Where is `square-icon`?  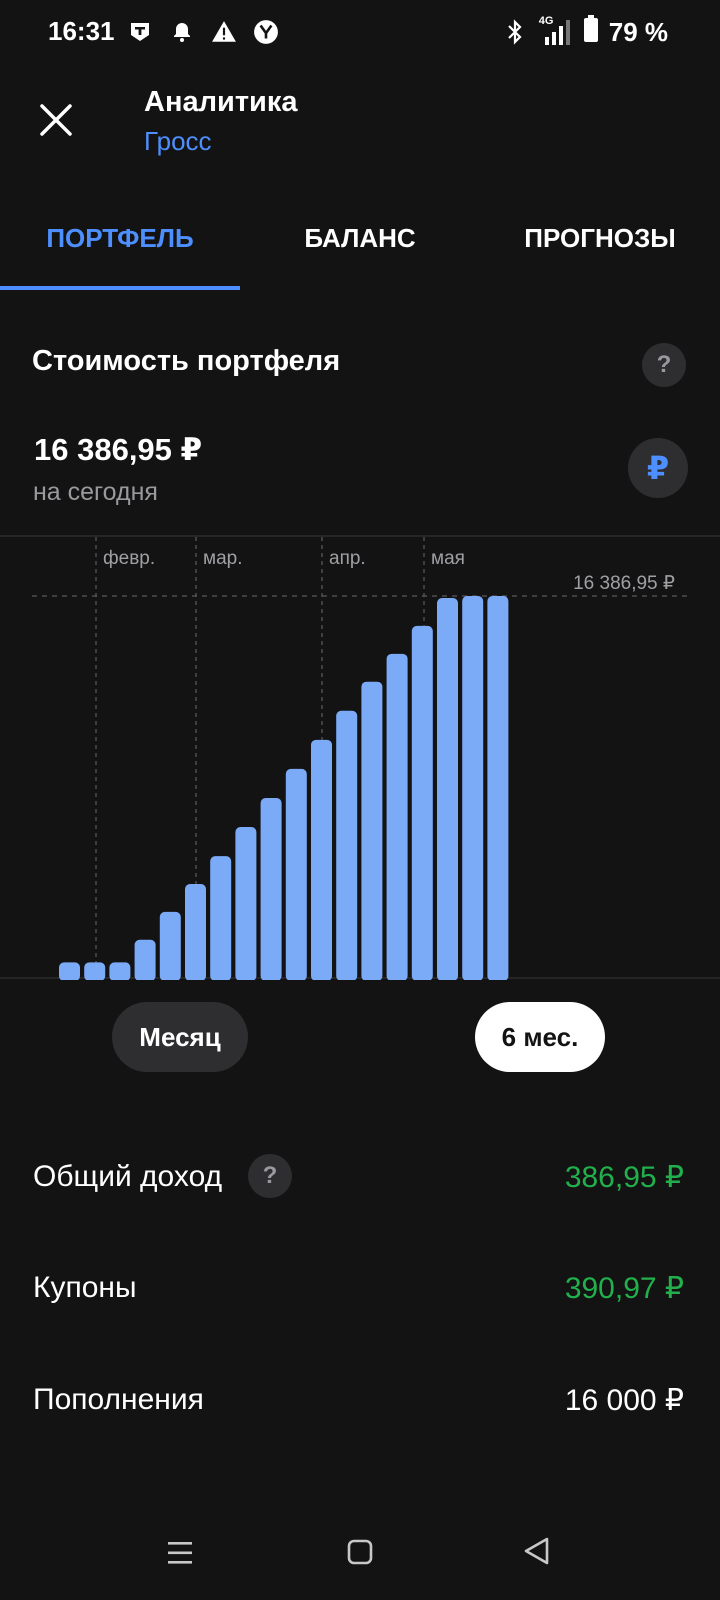
square-icon is located at coordinates (360, 1552).